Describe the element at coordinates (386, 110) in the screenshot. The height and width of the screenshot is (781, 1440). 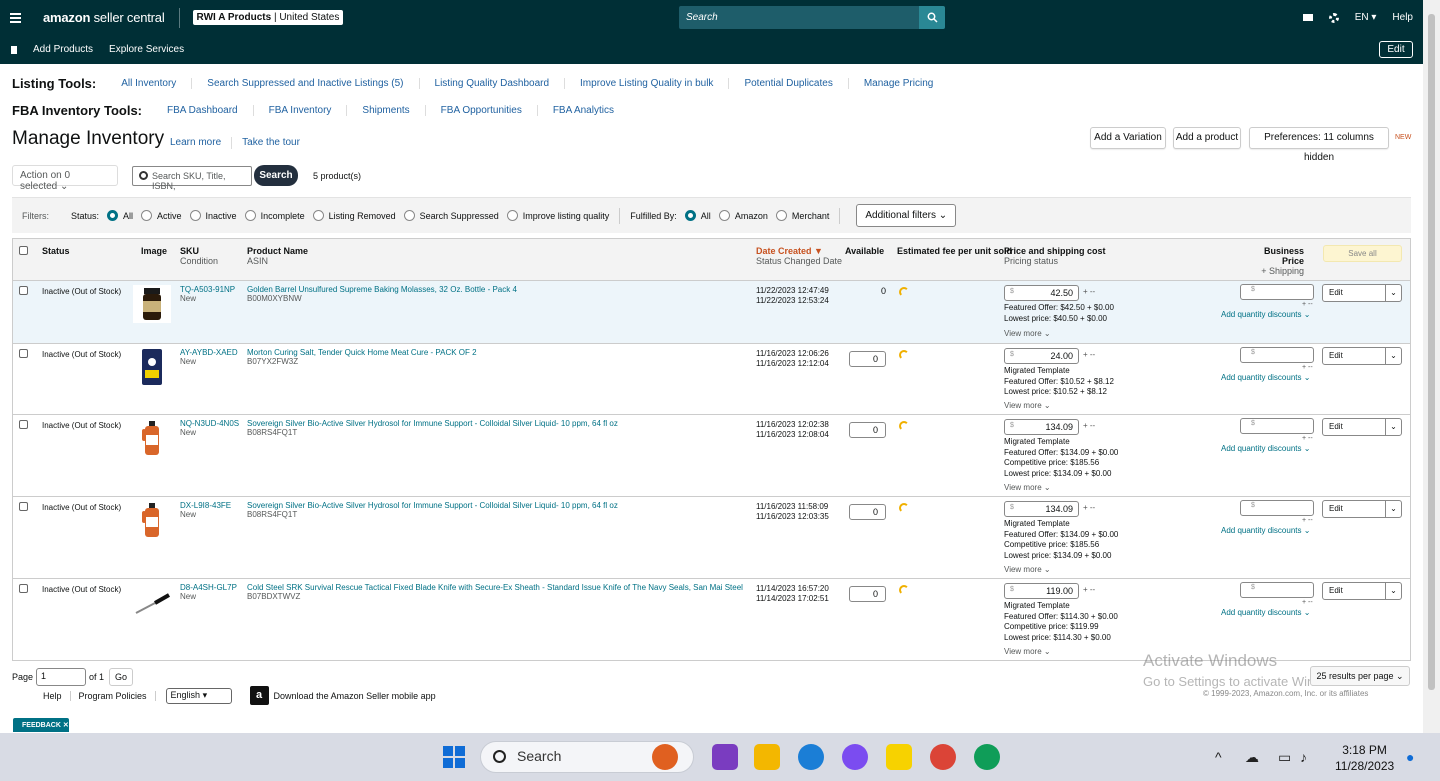
I see `fba-link-shipments: Shipments` at that location.